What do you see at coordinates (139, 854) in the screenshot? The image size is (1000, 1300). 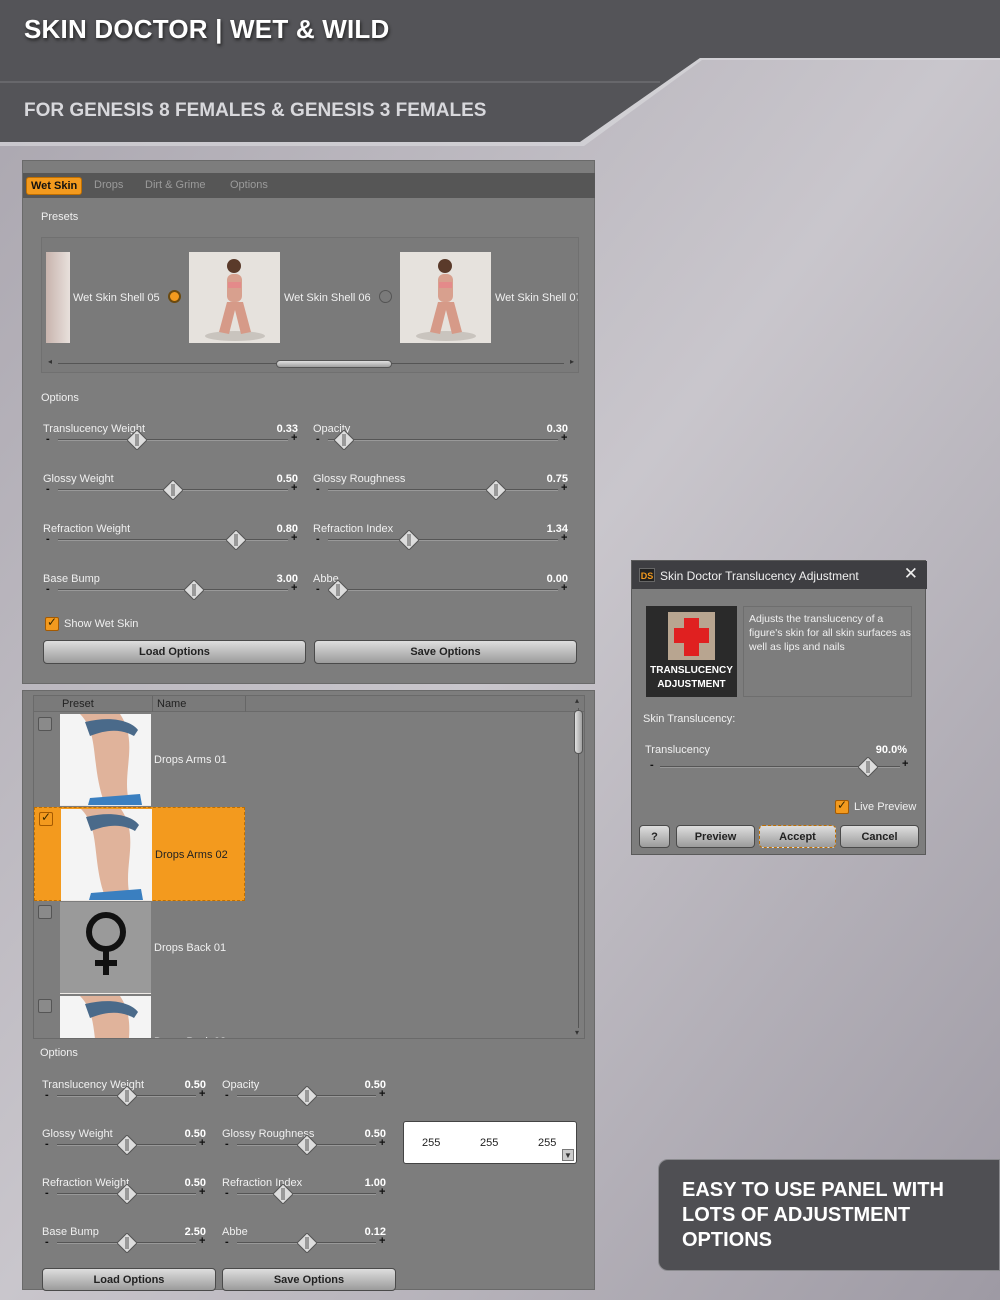 I see `table-row: ✓ Drops Arms 02` at bounding box center [139, 854].